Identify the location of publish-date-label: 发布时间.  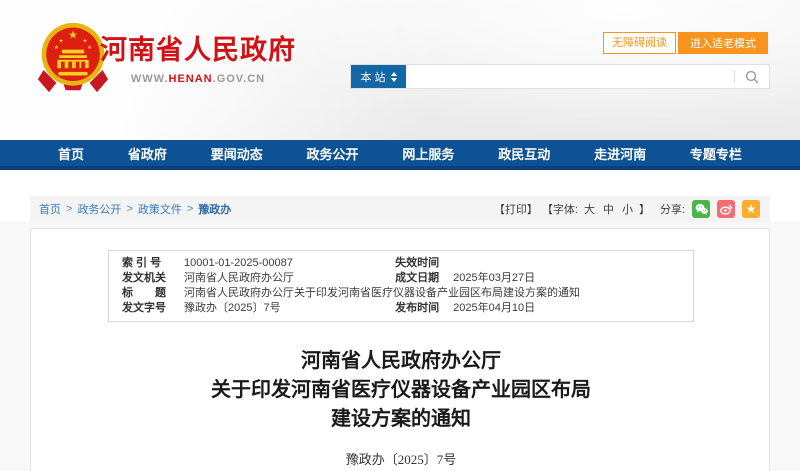
(417, 308).